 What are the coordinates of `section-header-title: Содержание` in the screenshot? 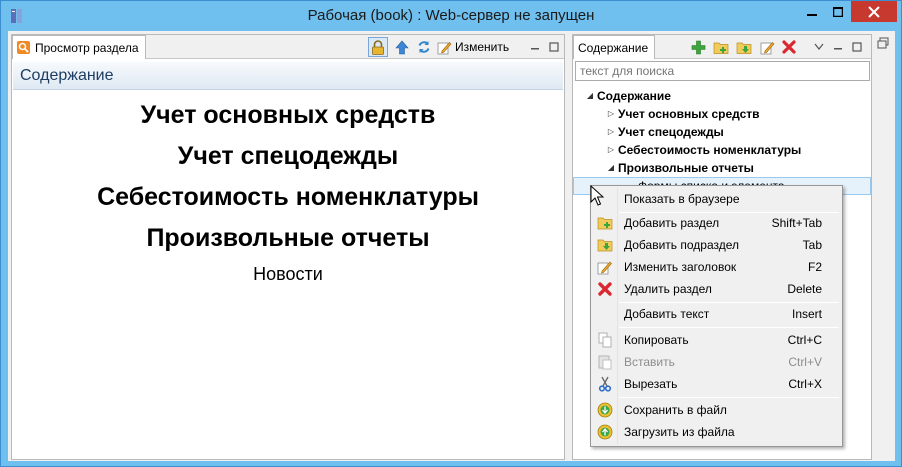 It's located at (67, 75).